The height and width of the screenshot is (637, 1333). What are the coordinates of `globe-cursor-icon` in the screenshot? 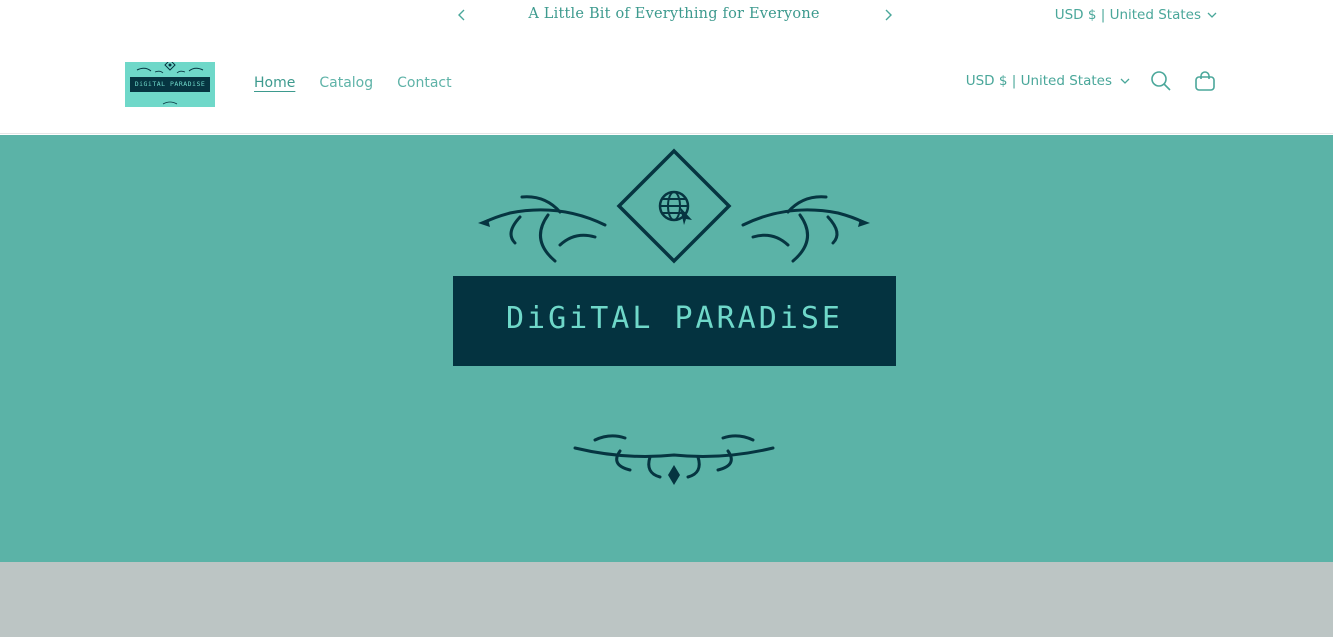 It's located at (675, 207).